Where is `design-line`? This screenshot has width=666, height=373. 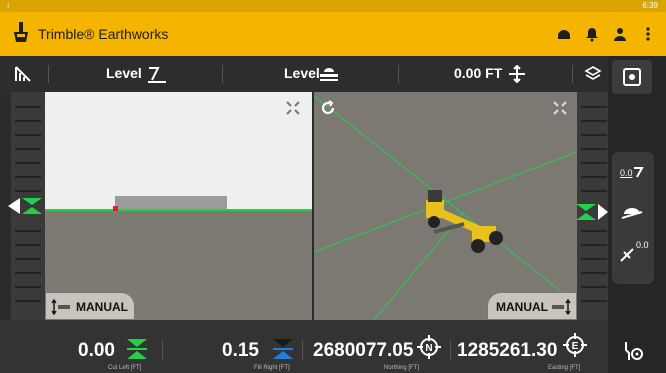
design-line is located at coordinates (178, 210).